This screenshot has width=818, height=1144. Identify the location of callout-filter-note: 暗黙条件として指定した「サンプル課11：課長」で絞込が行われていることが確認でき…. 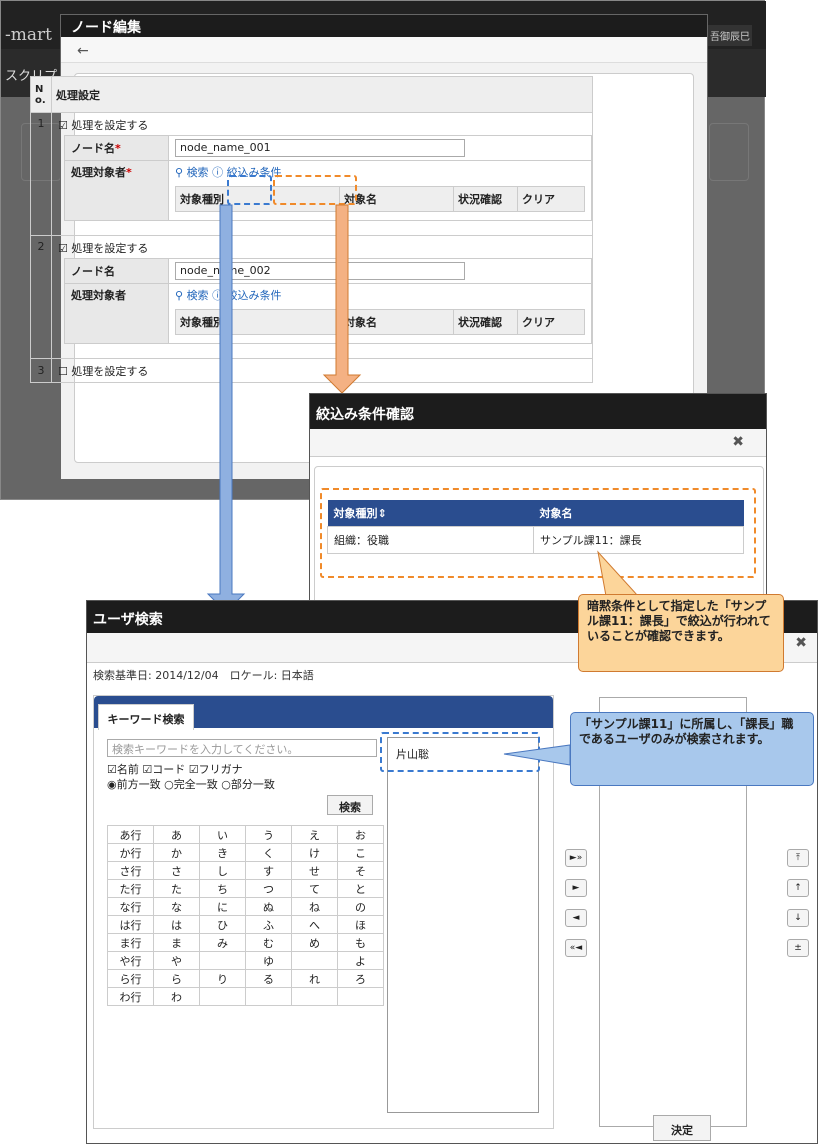
(681, 633).